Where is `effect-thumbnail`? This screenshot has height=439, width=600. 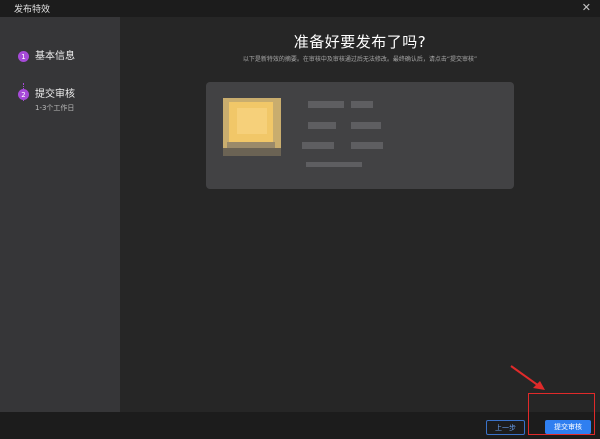
effect-thumbnail is located at coordinates (252, 127).